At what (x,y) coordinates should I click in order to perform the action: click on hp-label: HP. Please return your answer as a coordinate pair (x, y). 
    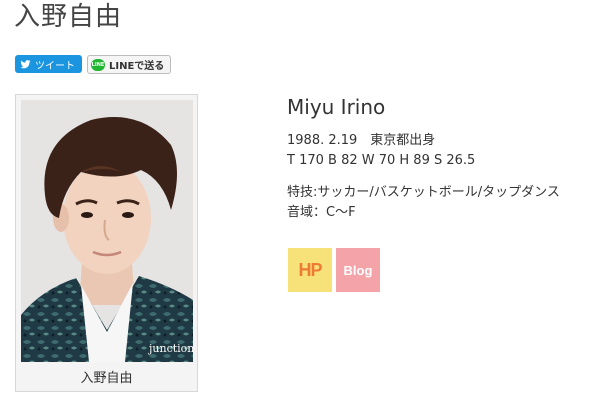
    Looking at the image, I should click on (310, 269).